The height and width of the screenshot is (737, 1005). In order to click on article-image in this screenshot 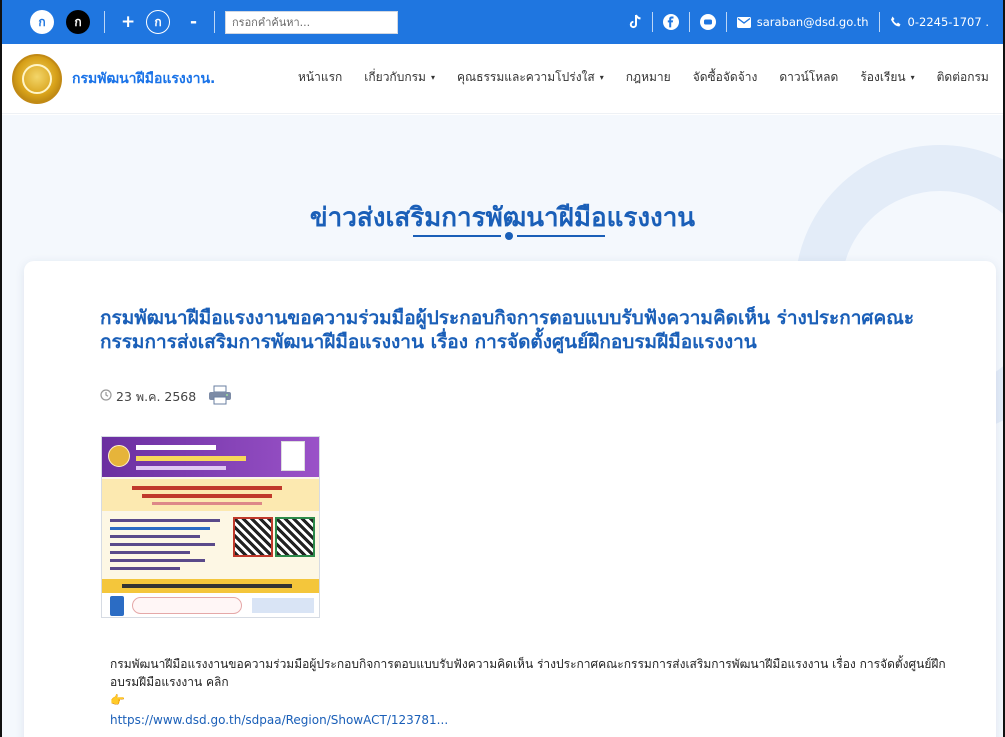, I will do `click(210, 527)`.